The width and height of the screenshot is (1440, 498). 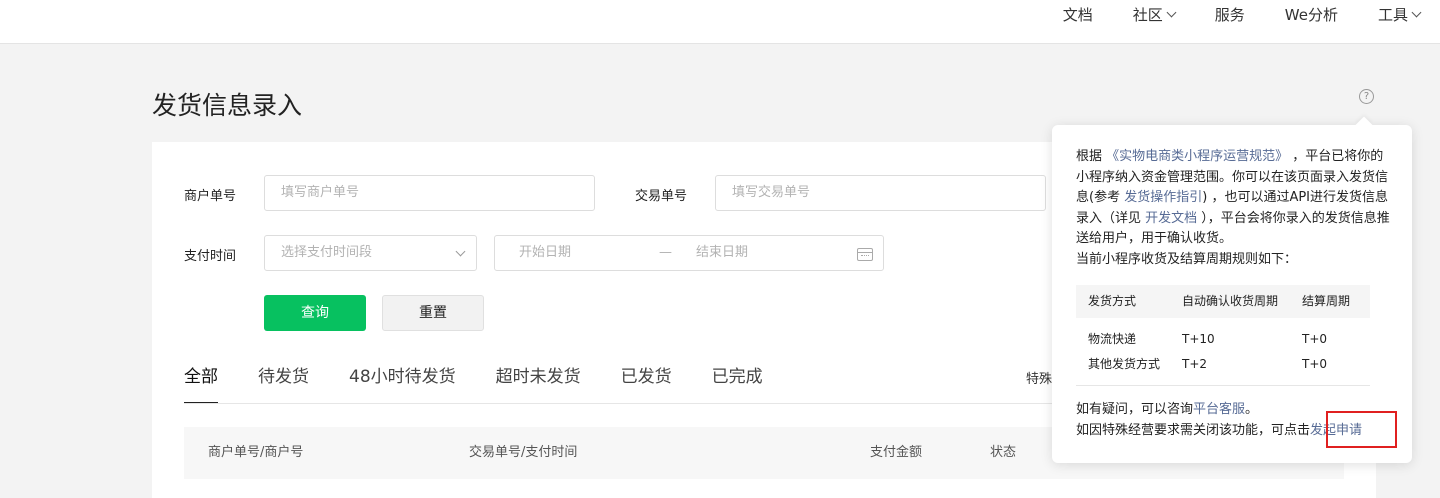 What do you see at coordinates (880, 193) in the screenshot?
I see `trade-order-input: 填写交易单号` at bounding box center [880, 193].